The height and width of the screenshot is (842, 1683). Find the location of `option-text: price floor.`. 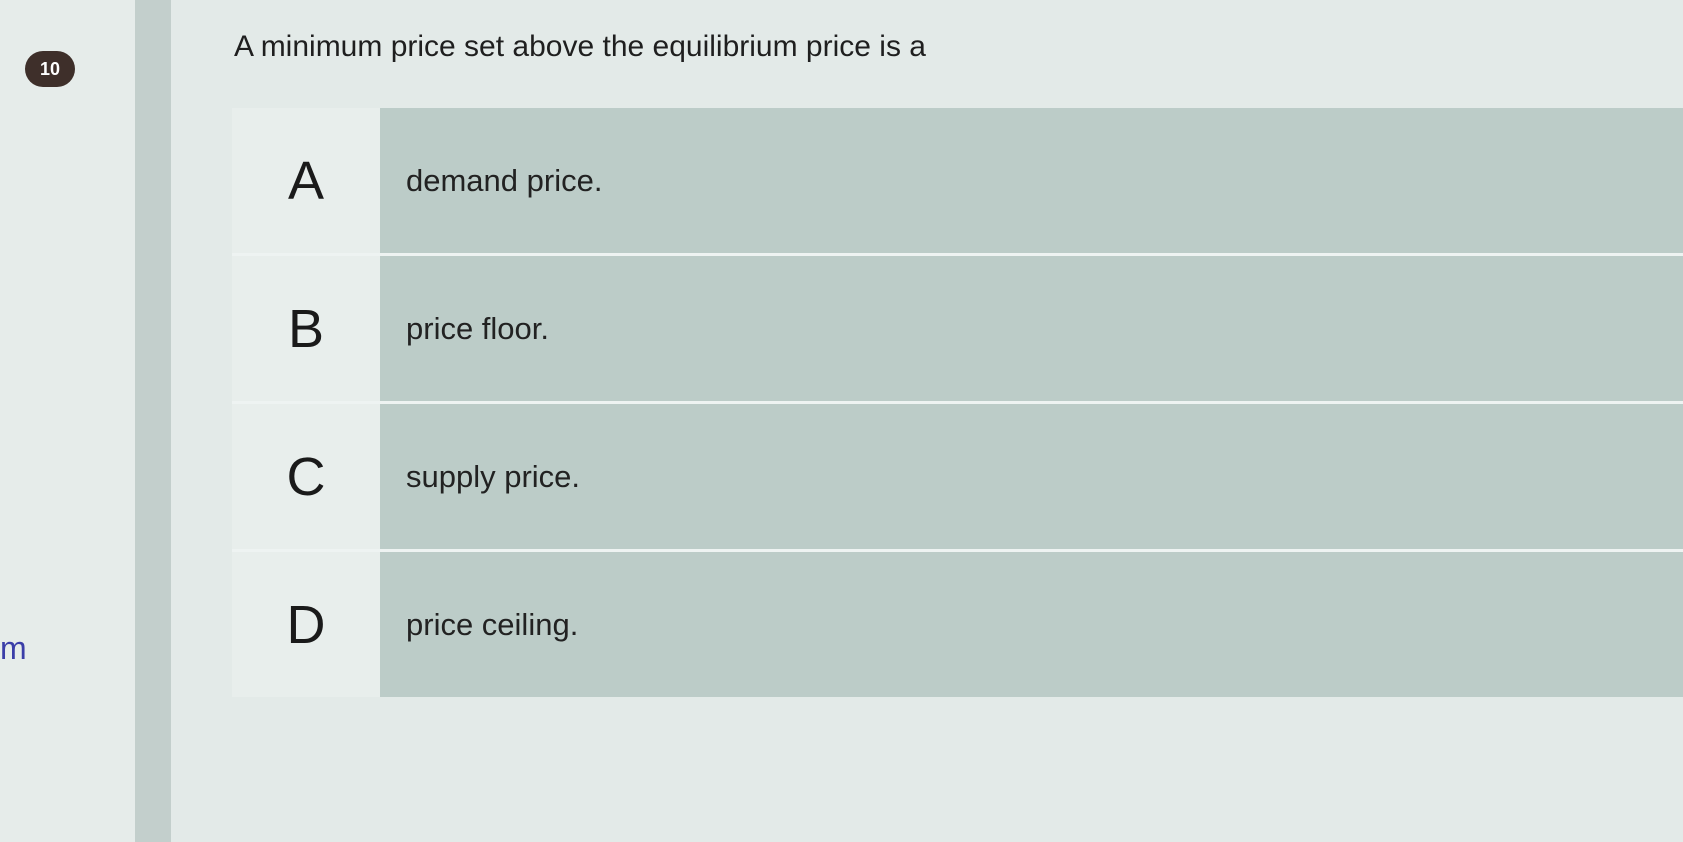

option-text: price floor. is located at coordinates (1031, 328).